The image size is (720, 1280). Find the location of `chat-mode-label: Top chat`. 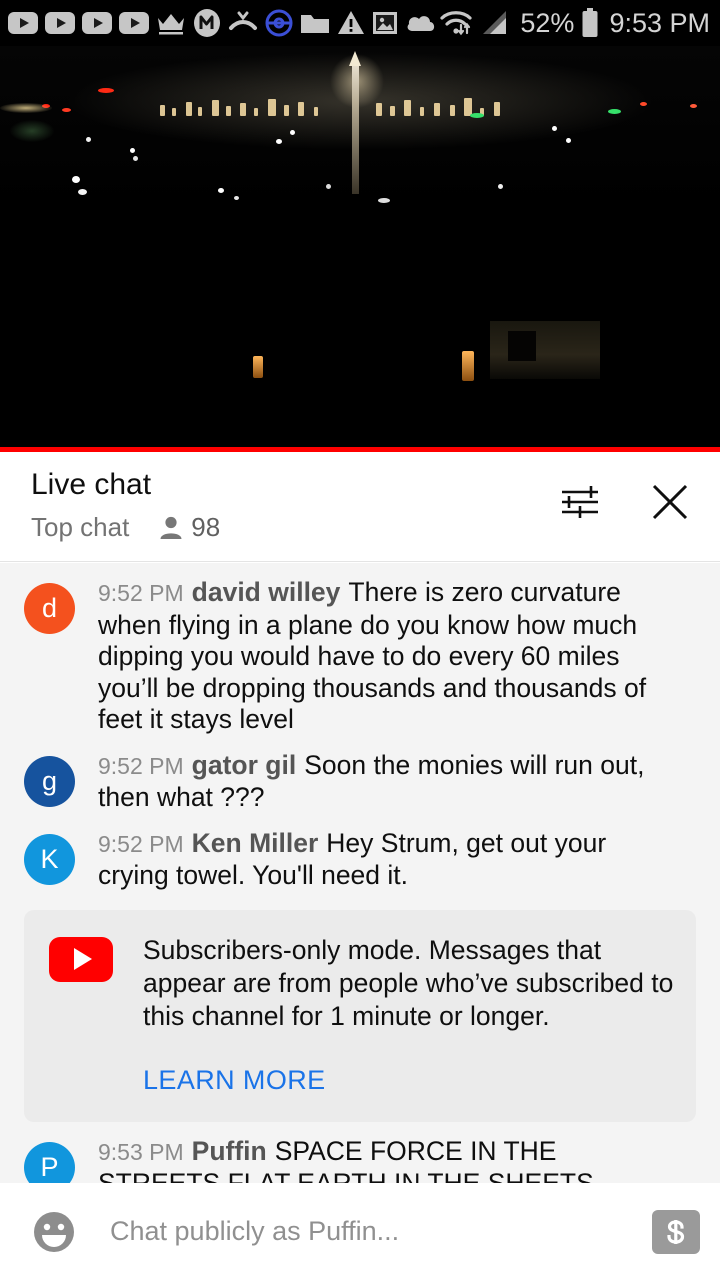

chat-mode-label: Top chat is located at coordinates (80, 527).